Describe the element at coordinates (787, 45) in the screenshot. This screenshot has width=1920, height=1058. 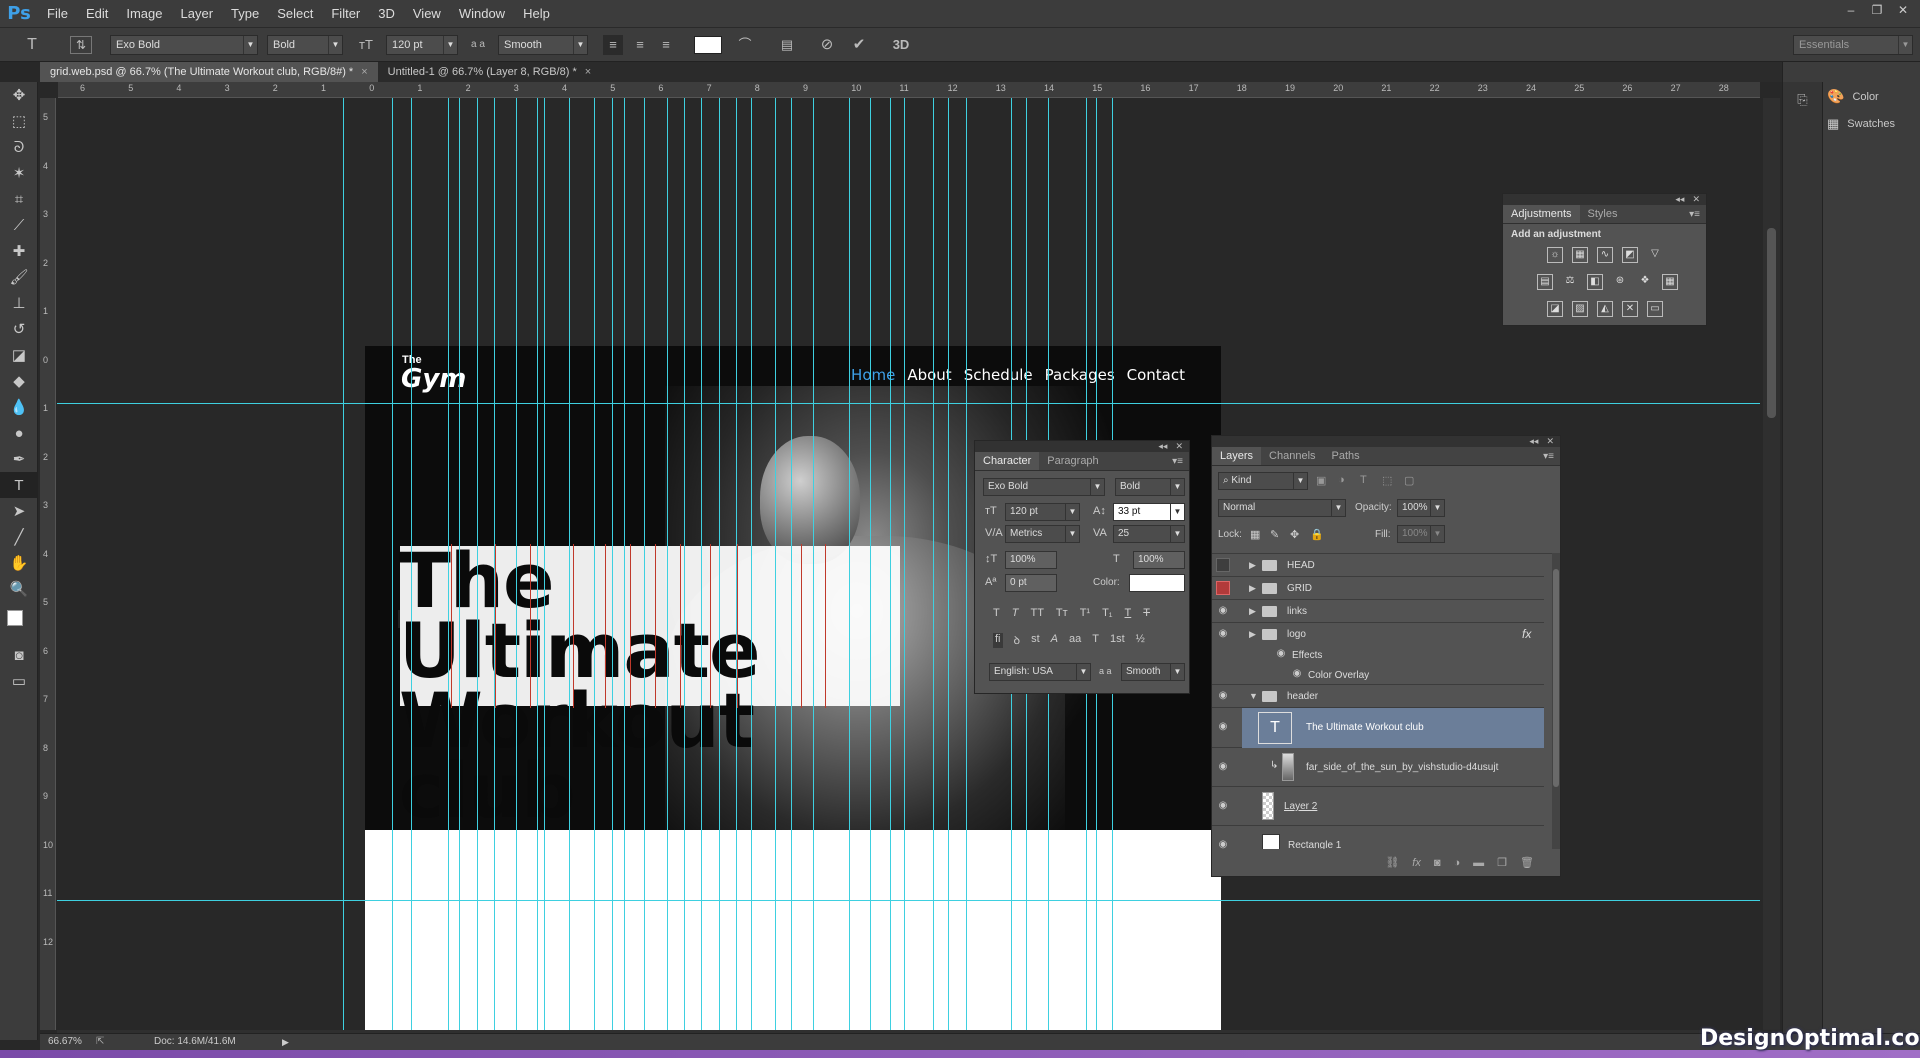
I see `toggle-panels-icon: ▤` at that location.